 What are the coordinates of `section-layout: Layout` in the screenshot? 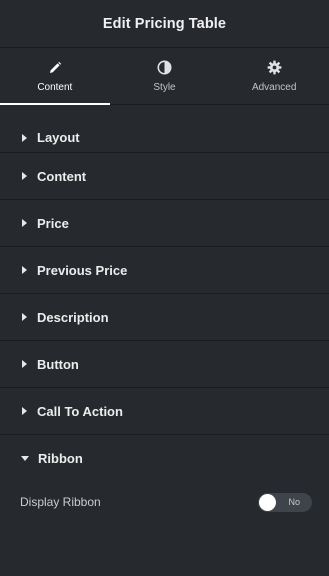 It's located at (164, 138).